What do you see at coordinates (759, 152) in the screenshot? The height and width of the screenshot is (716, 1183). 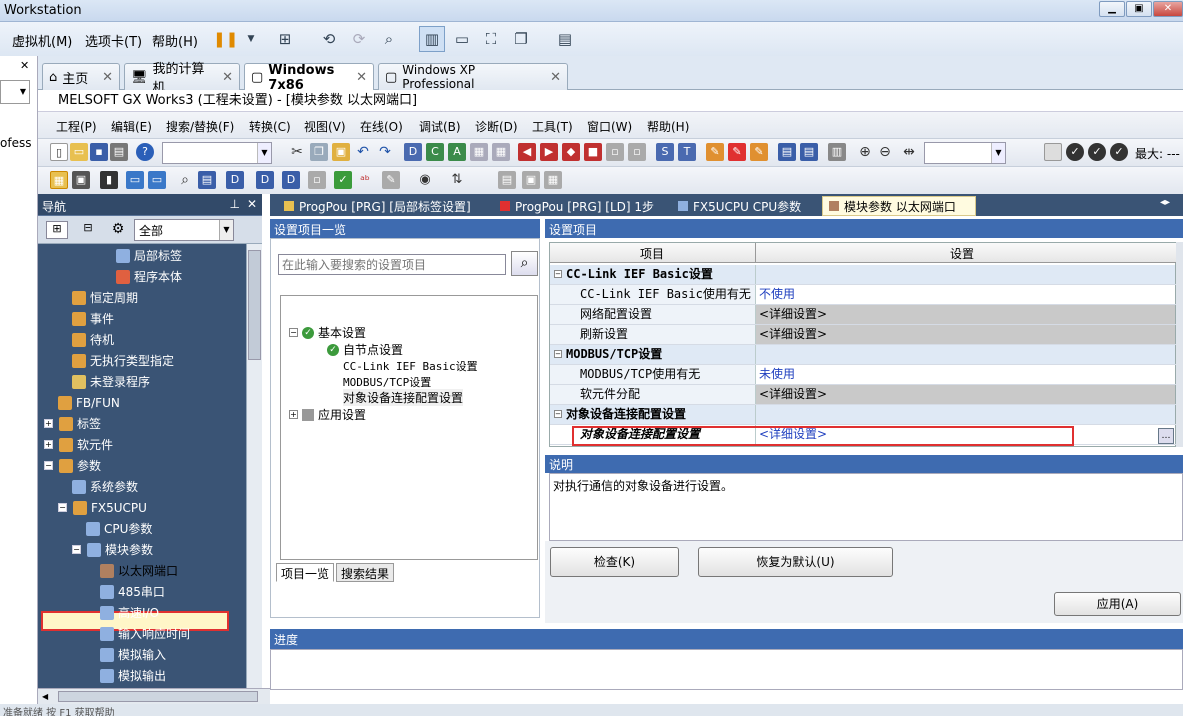 I see `read-mode-icon: ✎` at bounding box center [759, 152].